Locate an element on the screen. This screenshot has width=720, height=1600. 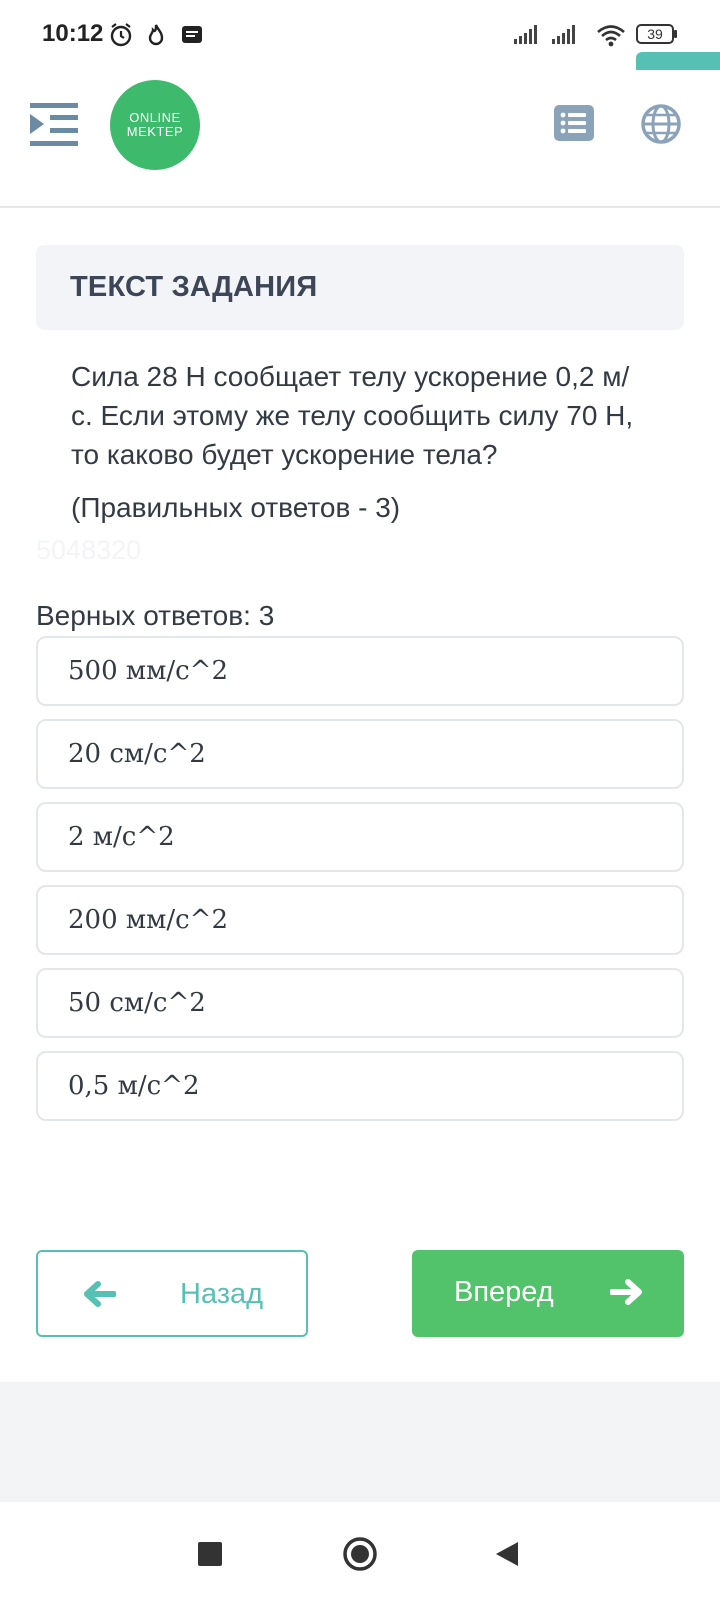
battery-level: 39 is located at coordinates (655, 34).